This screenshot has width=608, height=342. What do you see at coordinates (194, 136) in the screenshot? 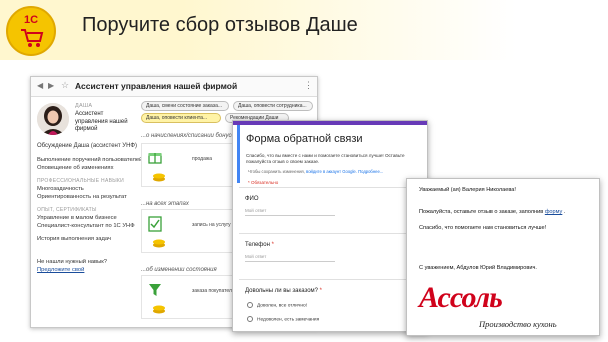
I see `section-bonuses: ...о начислениях/списании бонусов пр` at bounding box center [194, 136].